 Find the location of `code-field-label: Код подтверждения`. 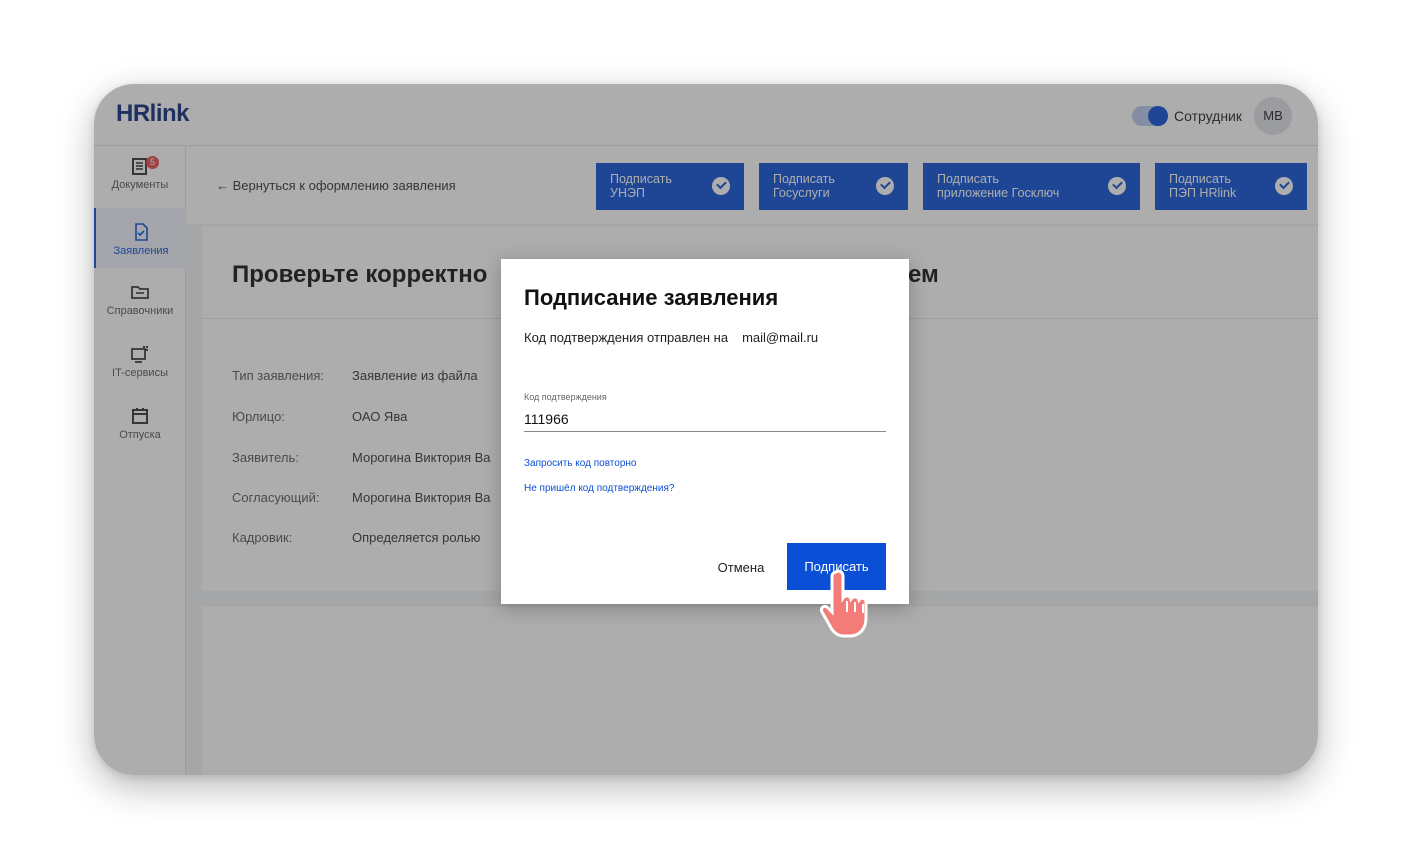

code-field-label: Код подтверждения is located at coordinates (565, 397).